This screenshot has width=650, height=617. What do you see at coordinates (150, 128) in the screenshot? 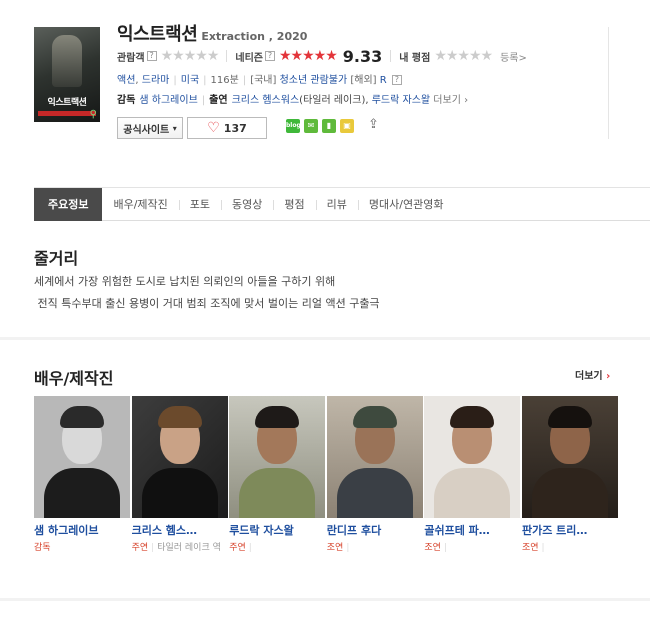
I see `official-site-button: 공식사이트 ▾` at bounding box center [150, 128].